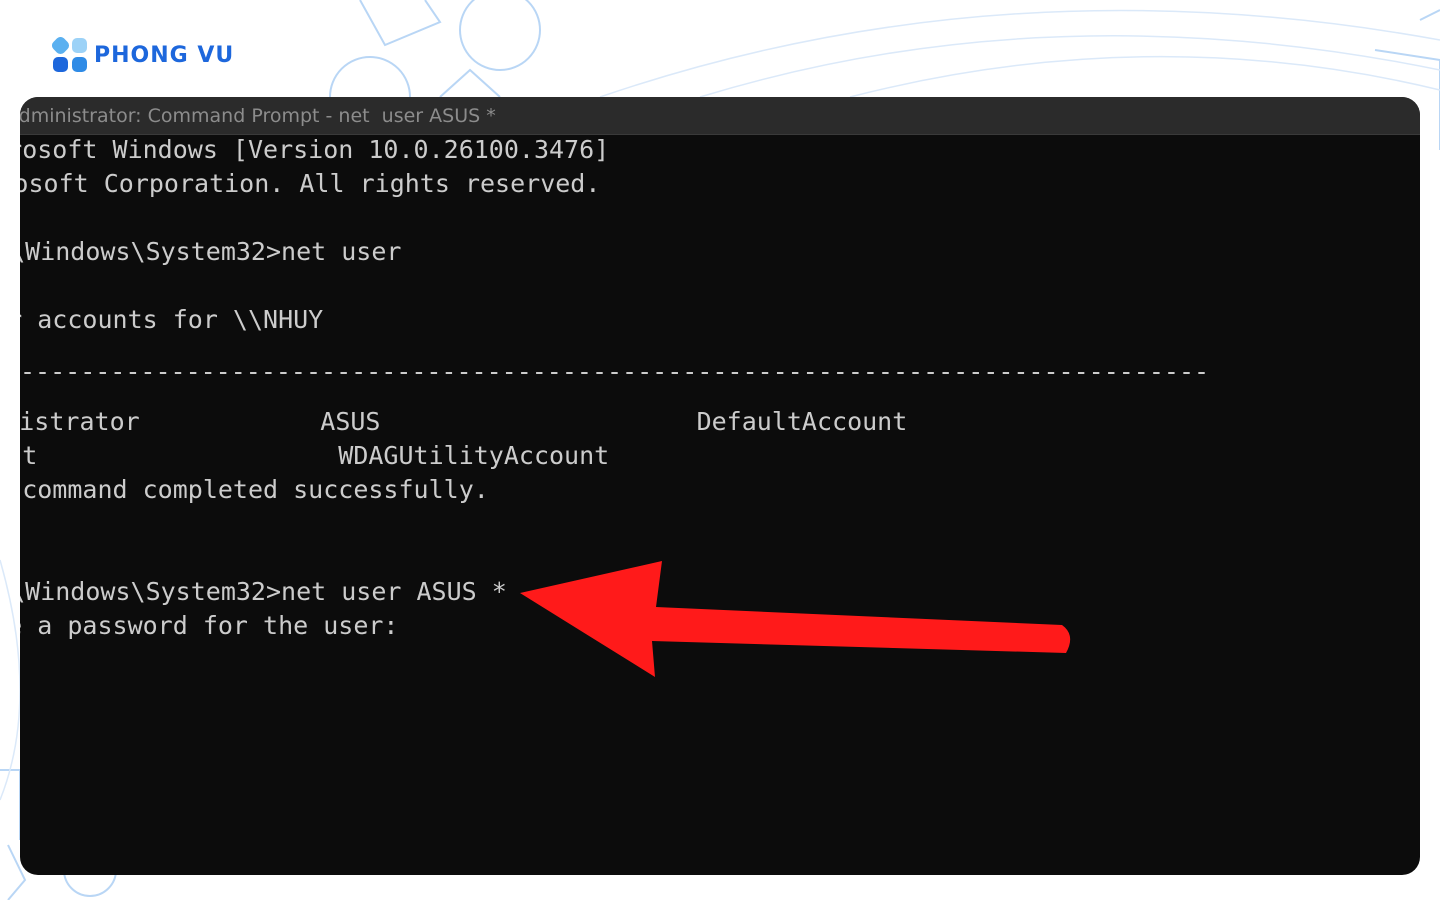 Image resolution: width=1440 pixels, height=900 pixels. What do you see at coordinates (164, 55) in the screenshot?
I see `brand-name: PHONG VU` at bounding box center [164, 55].